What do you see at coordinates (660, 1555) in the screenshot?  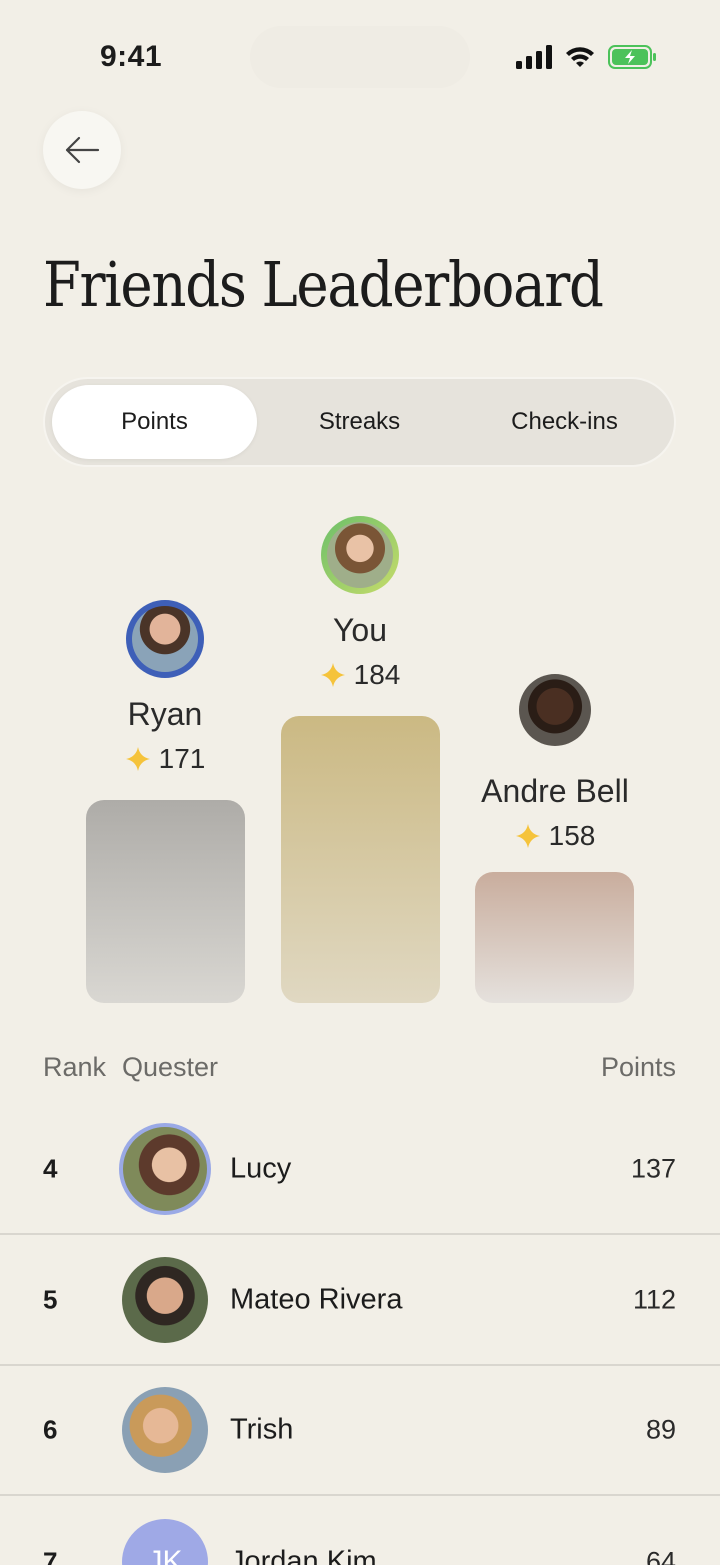 I see `row-points: 64` at bounding box center [660, 1555].